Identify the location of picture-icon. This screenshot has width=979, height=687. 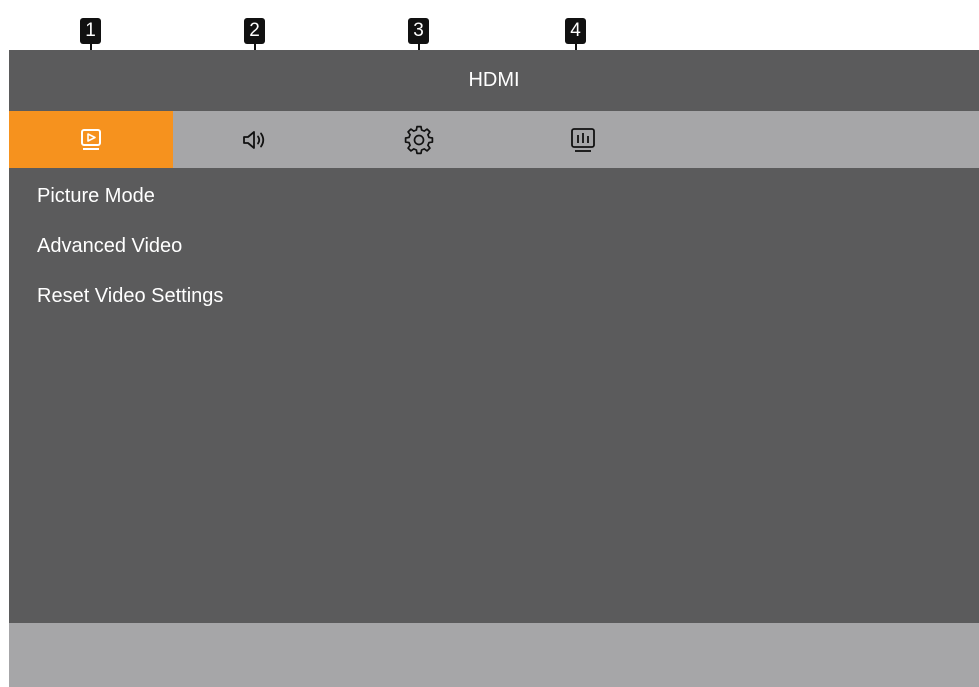
(91, 140).